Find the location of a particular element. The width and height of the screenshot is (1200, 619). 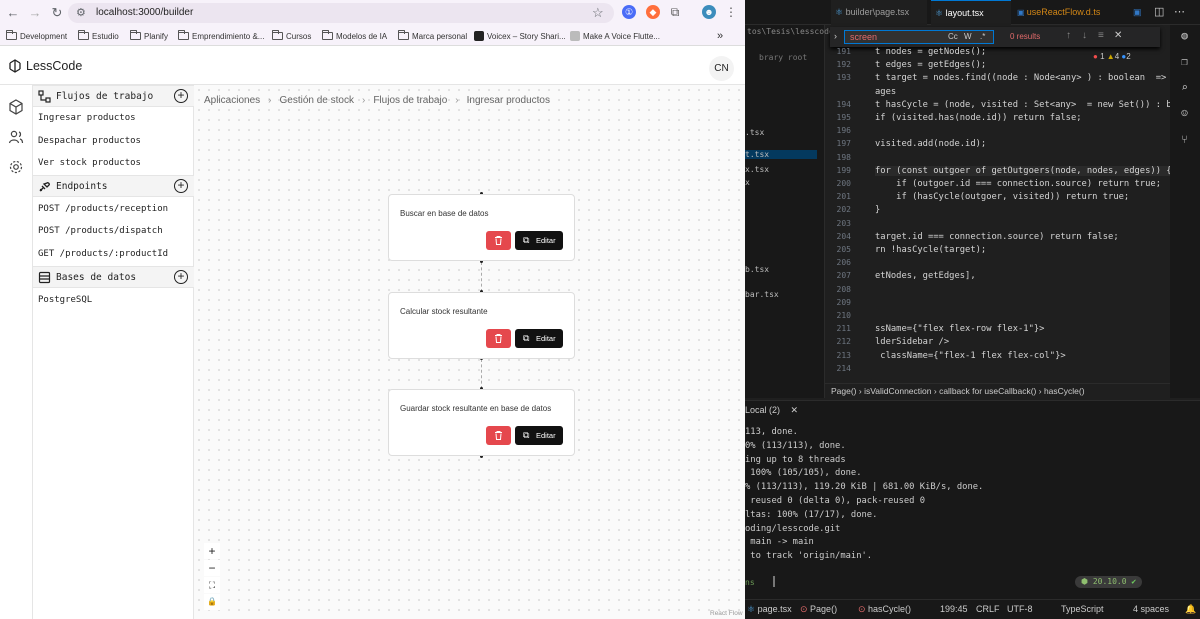

user-avatar: CN is located at coordinates (721, 68).